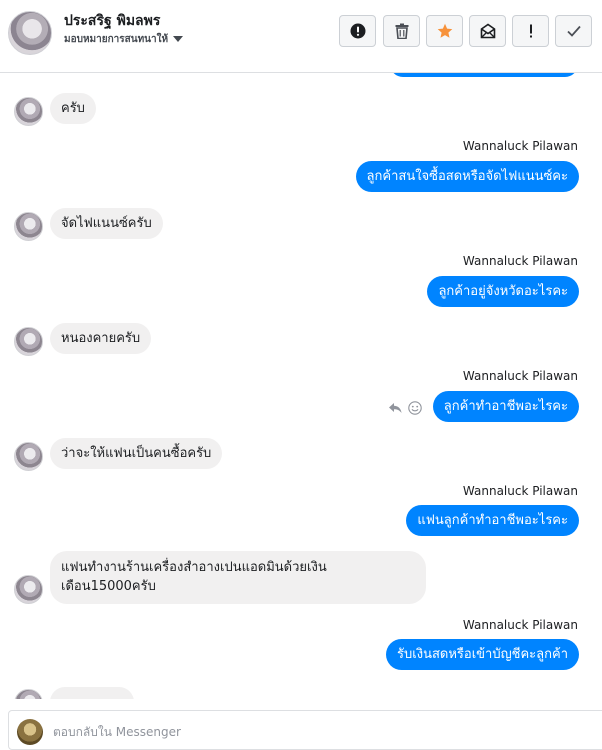 This screenshot has height=750, width=602. What do you see at coordinates (92, 693) in the screenshot?
I see `incoming-message-bubble` at bounding box center [92, 693].